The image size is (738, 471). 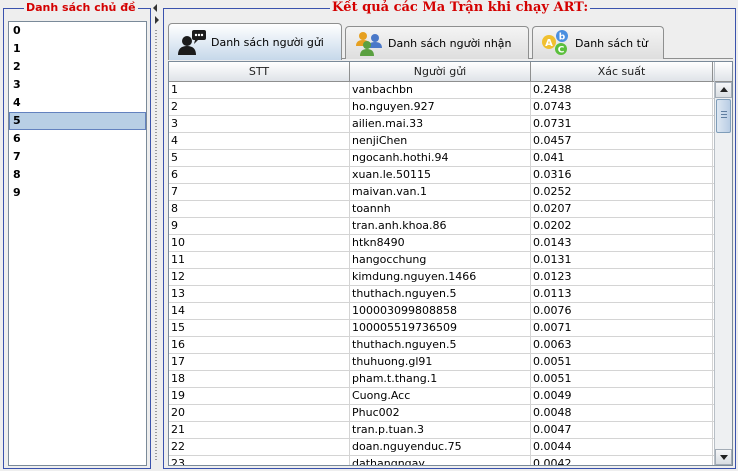 I want to click on table-row: 22 doan.nguyenduc.75 0.0044, so click(x=441, y=447).